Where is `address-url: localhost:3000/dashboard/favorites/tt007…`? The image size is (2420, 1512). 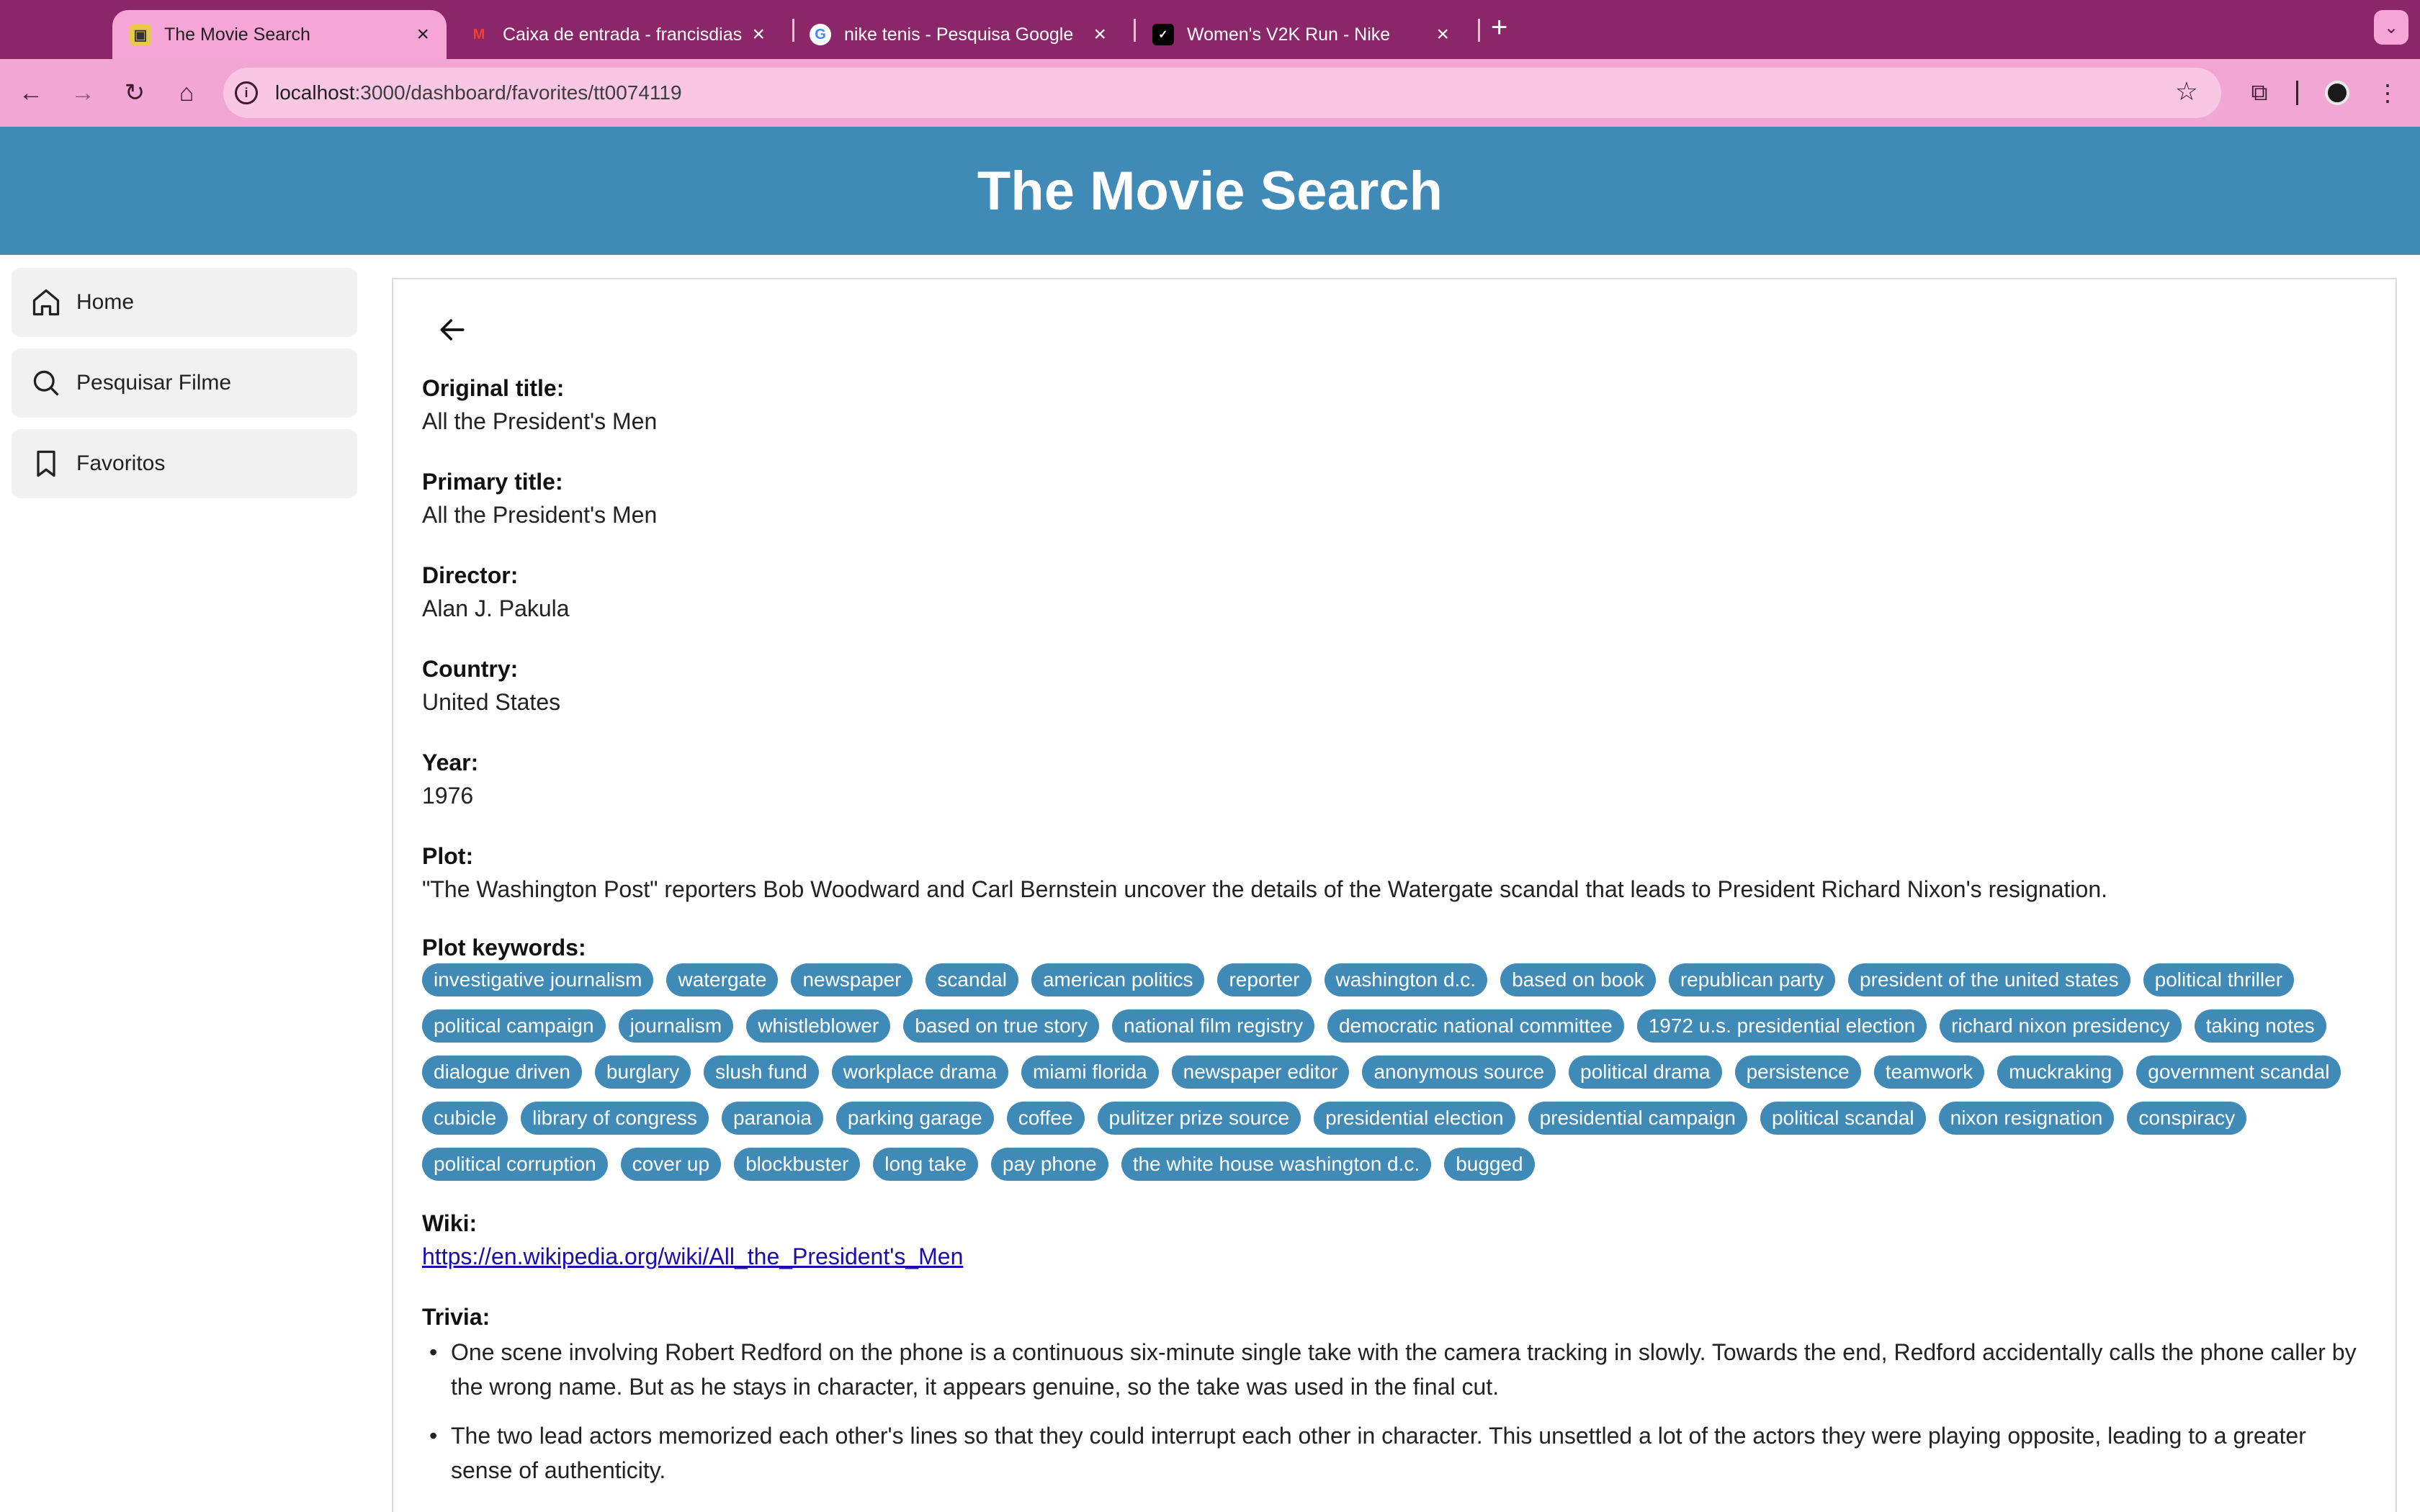
address-url: localhost:3000/dashboard/favorites/tt007… is located at coordinates (478, 92).